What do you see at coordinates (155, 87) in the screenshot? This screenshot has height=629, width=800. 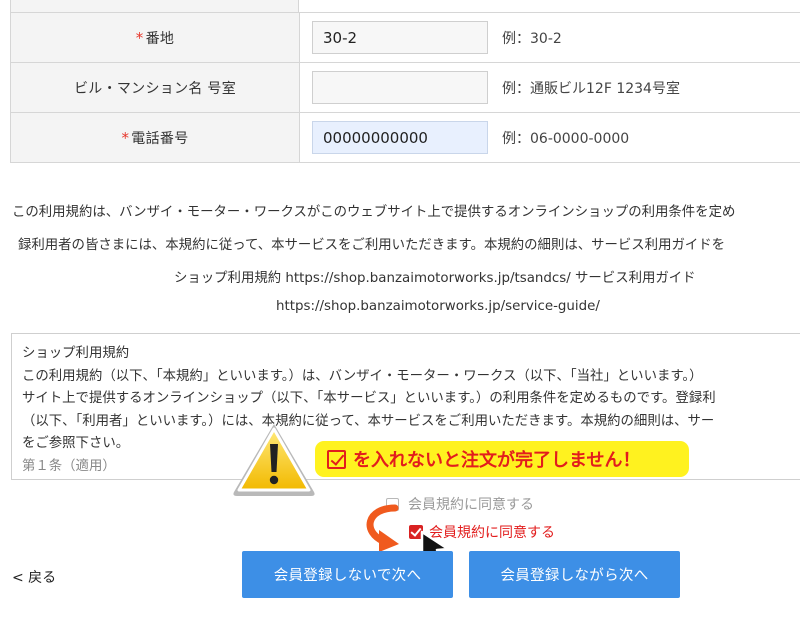 I see `building-label: ビル・マンション名 号室` at bounding box center [155, 87].